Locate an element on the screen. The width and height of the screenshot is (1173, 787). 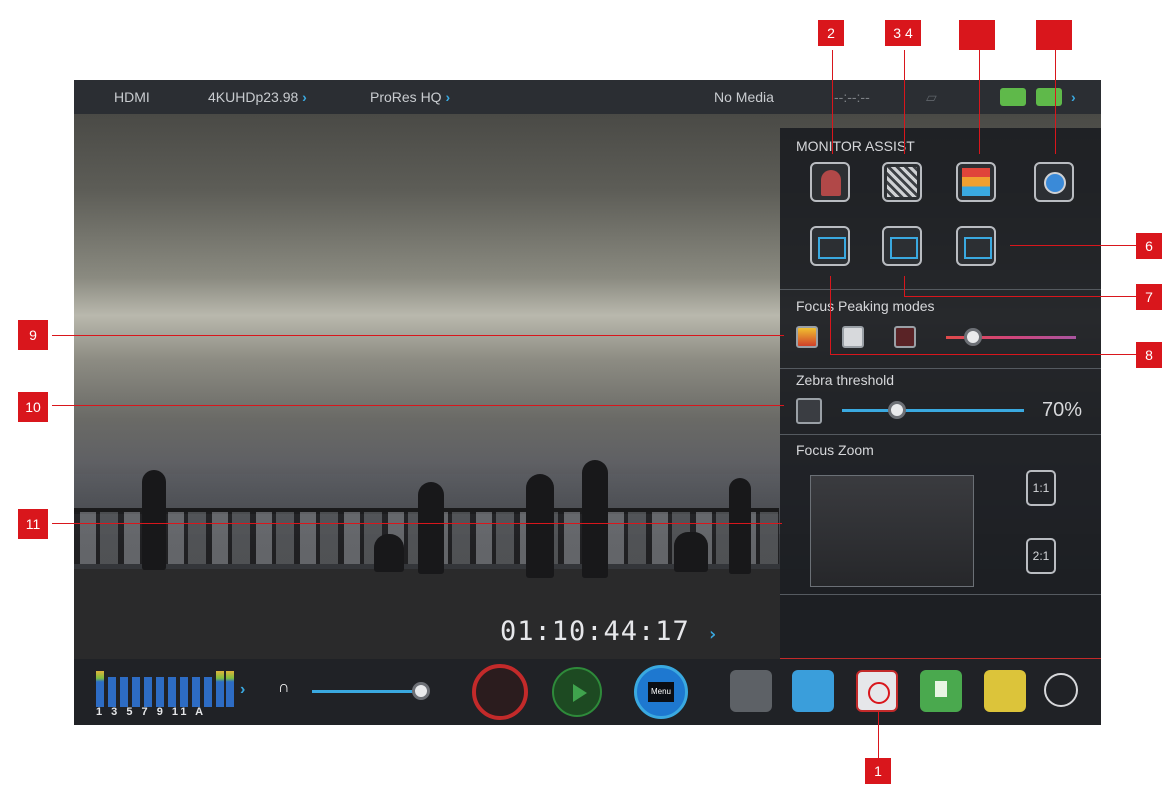
volume-knob is located at coordinates (421, 691).